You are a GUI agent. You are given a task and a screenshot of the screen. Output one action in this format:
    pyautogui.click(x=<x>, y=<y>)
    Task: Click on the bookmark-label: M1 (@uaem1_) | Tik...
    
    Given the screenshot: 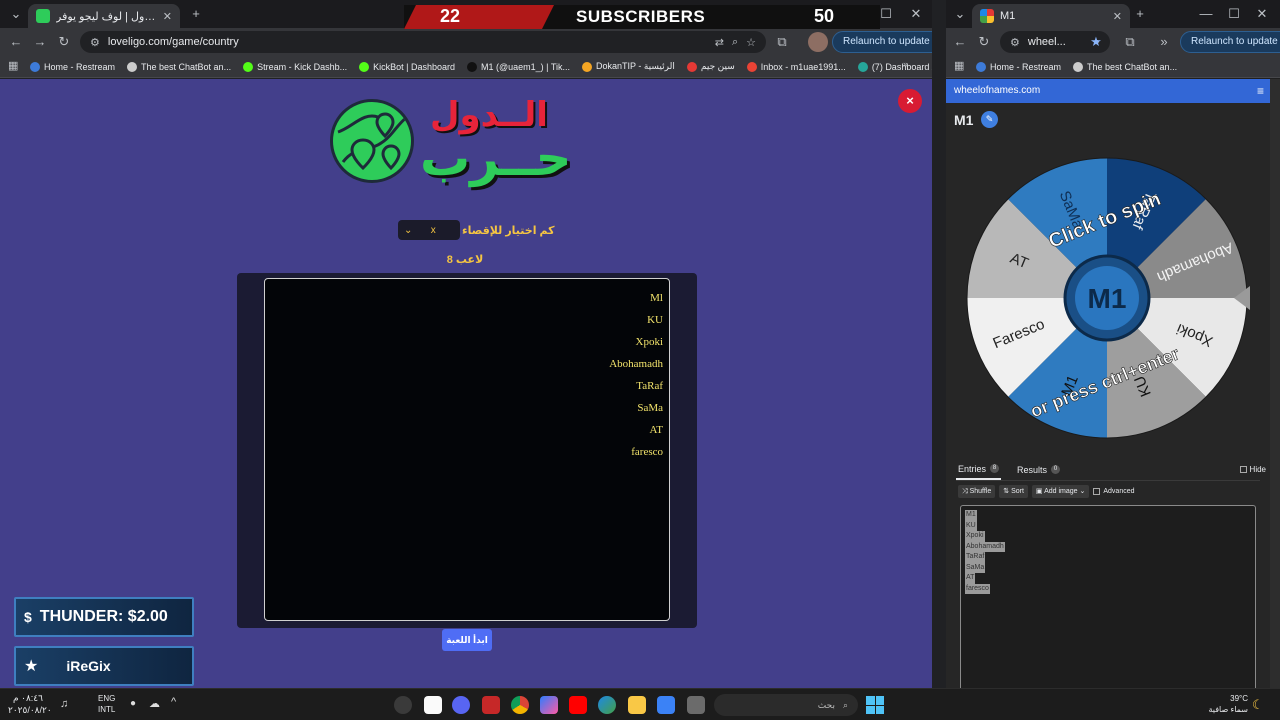 What is the action you would take?
    pyautogui.click(x=525, y=66)
    